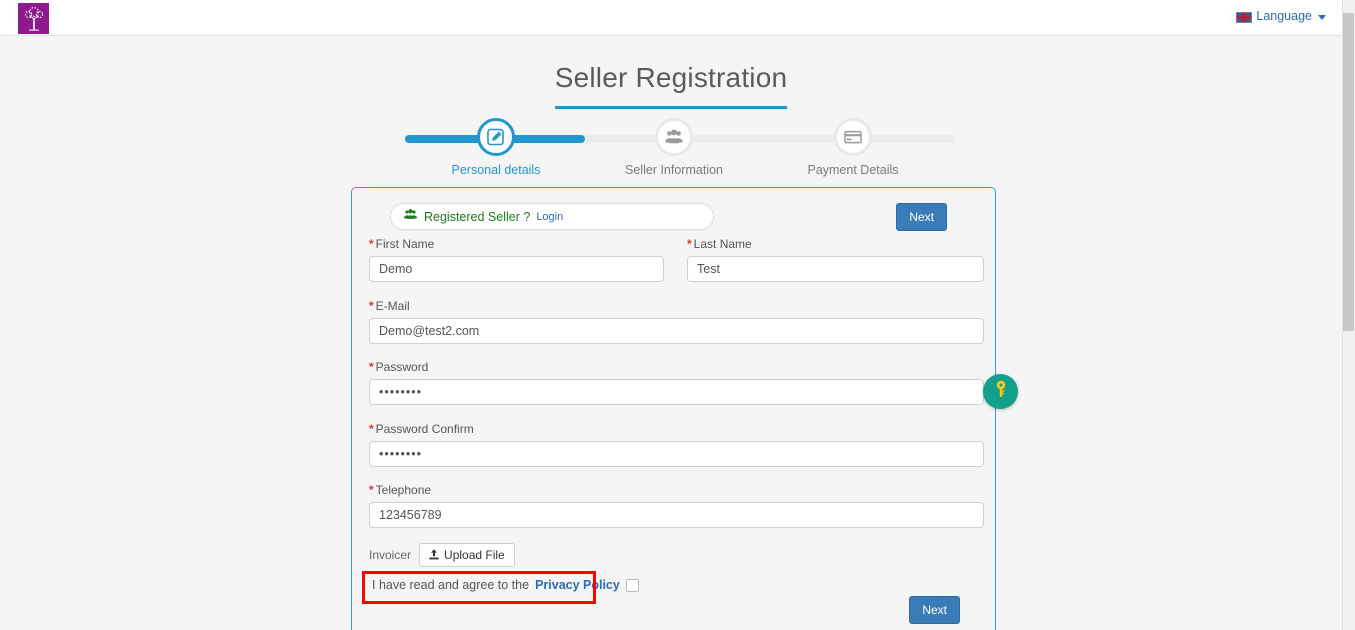  Describe the element at coordinates (853, 170) in the screenshot. I see `stepper-label-3: Payment Details` at that location.